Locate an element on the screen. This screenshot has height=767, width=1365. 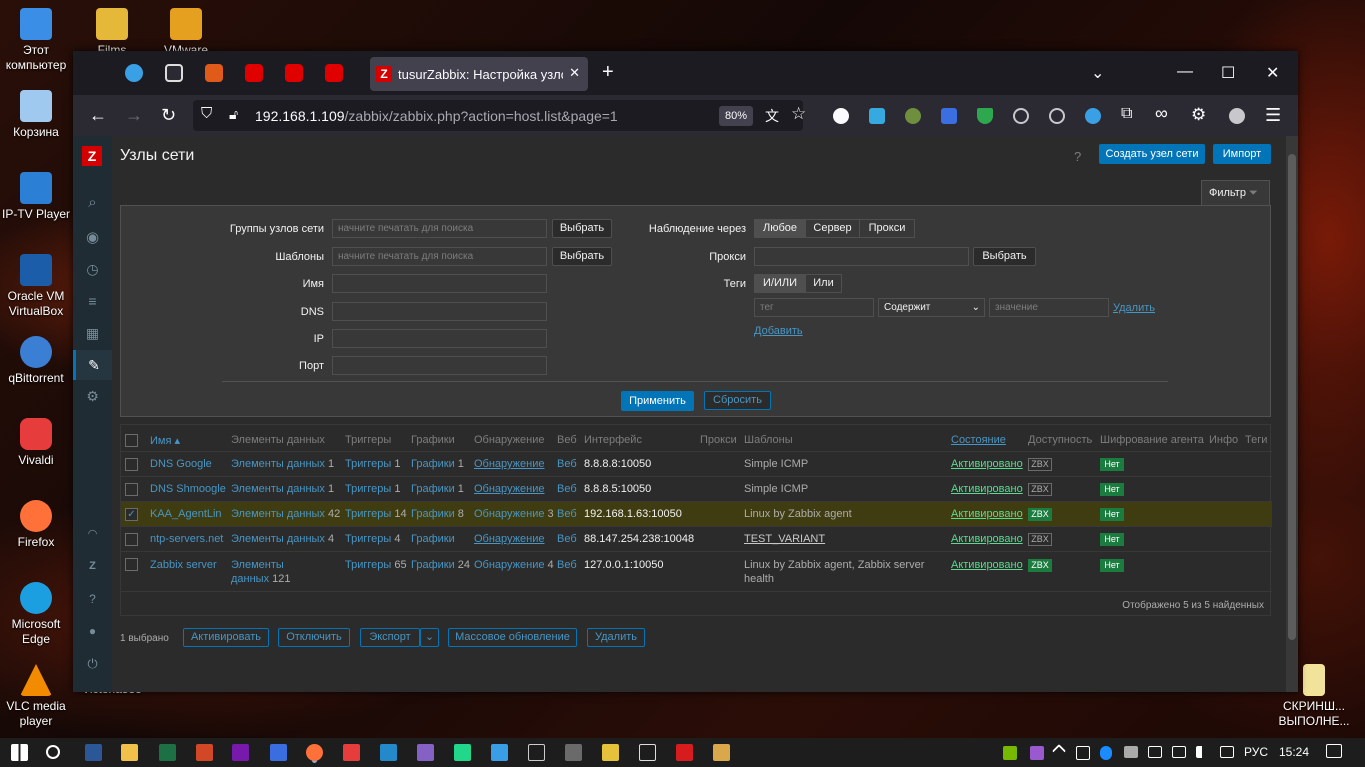
extension-gem-icon is located at coordinates (1093, 116).